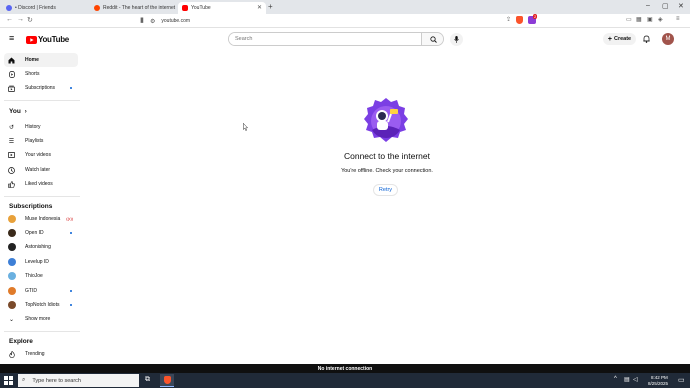 The image size is (690, 388). Describe the element at coordinates (325, 21) in the screenshot. I see `address-bar: ⚙ youtube.com` at that location.